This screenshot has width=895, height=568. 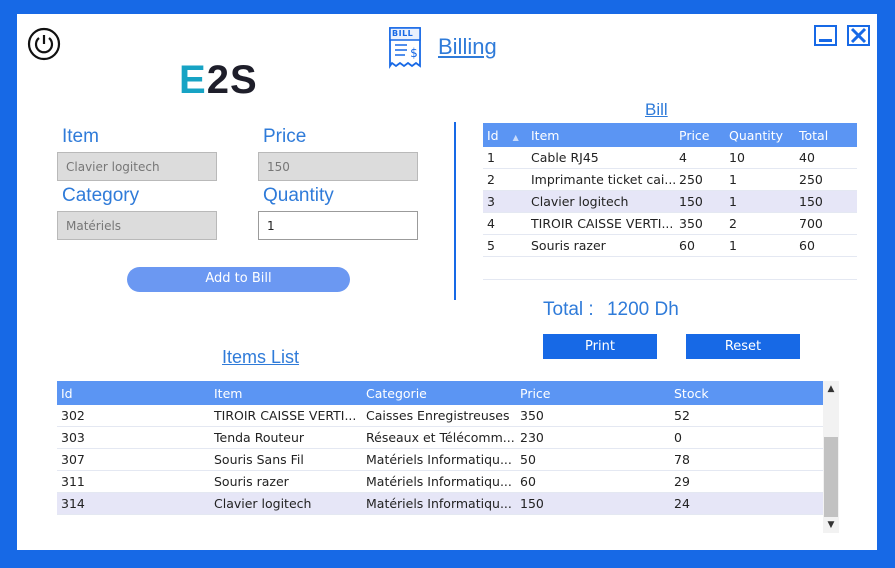 I want to click on chevron-up-icon: ▲, so click(x=831, y=389).